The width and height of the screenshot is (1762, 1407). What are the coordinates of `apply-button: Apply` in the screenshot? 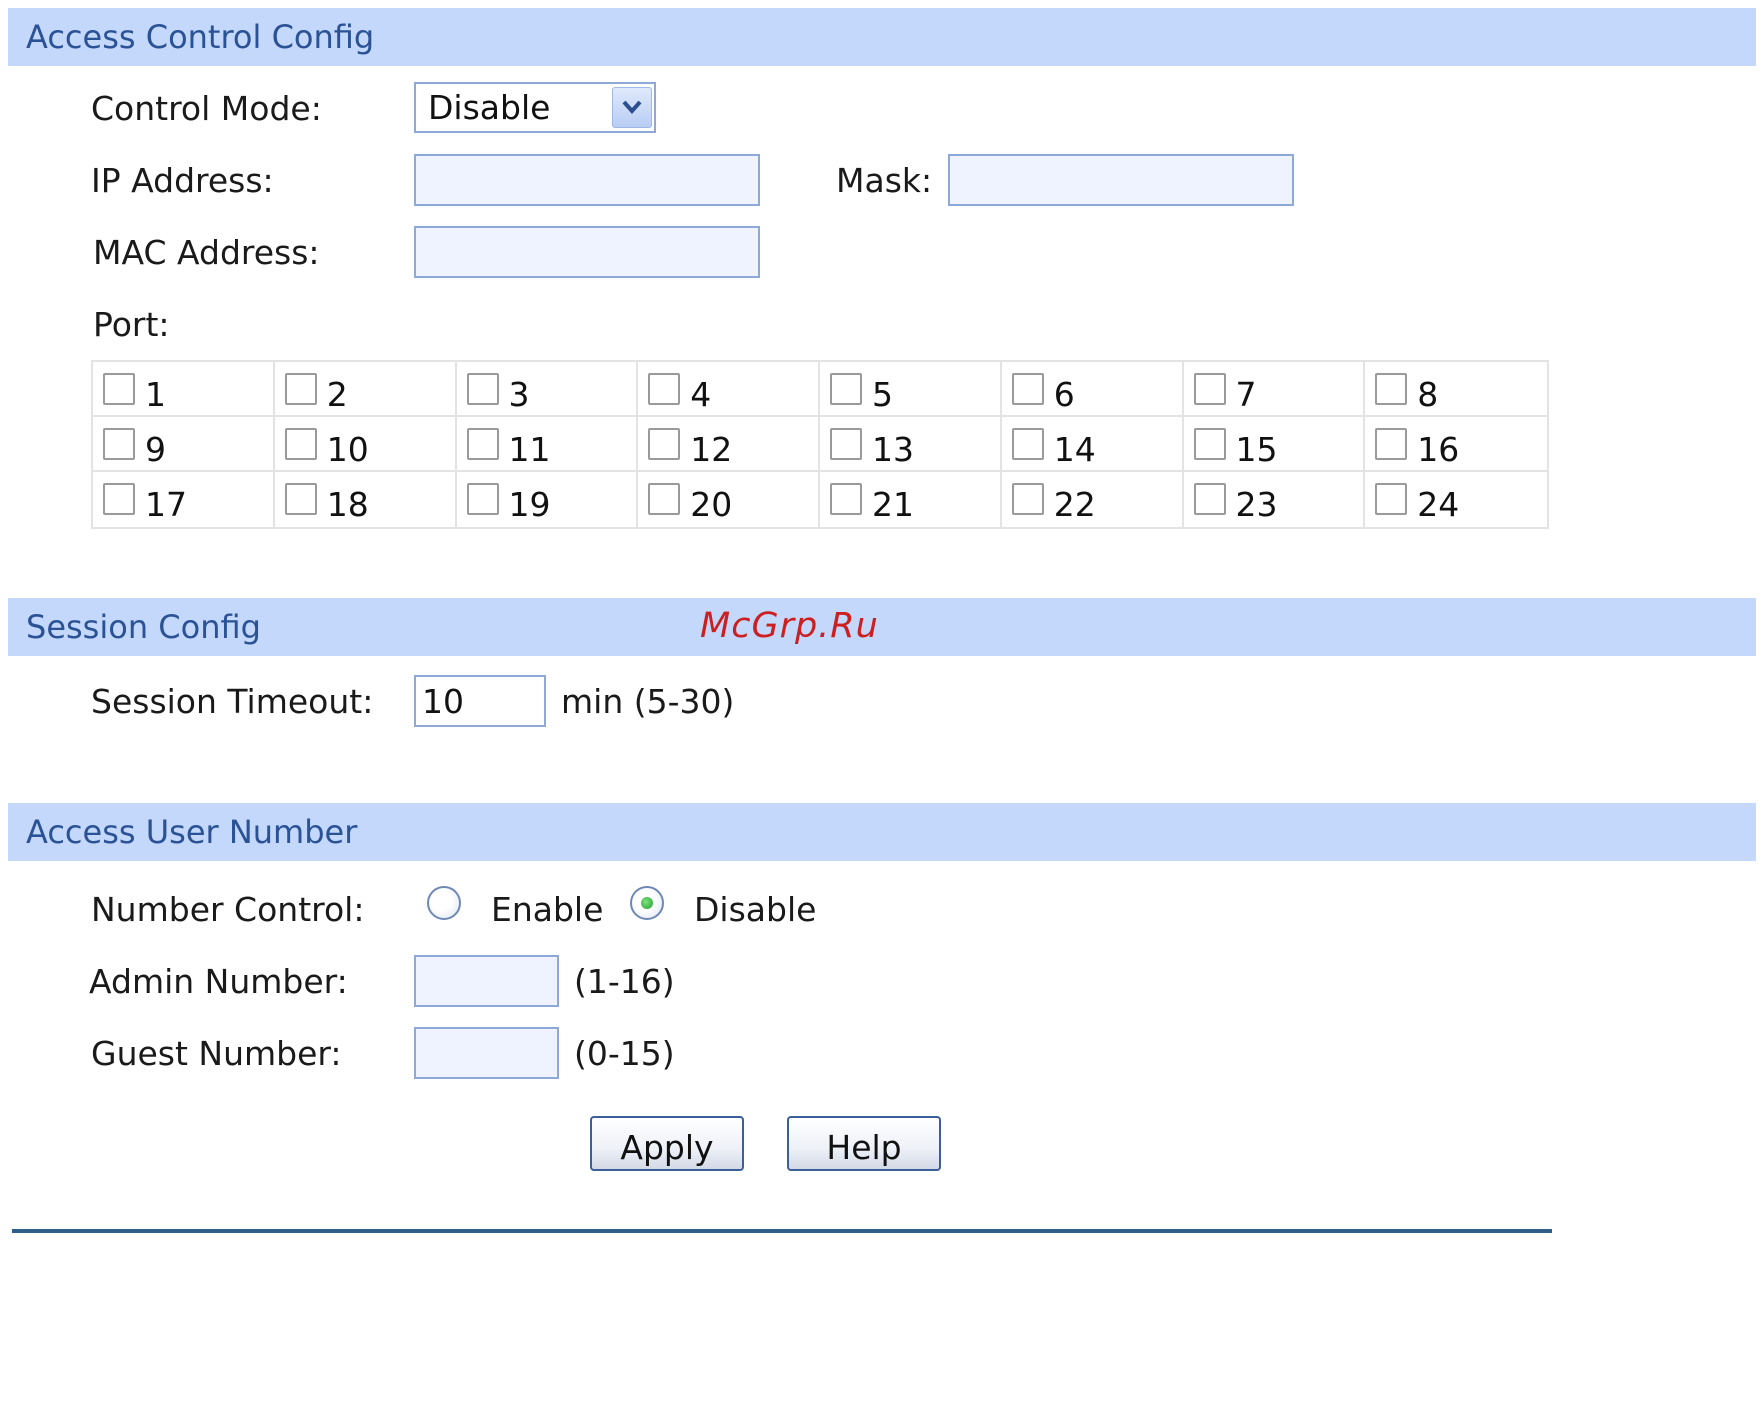 It's located at (667, 1143).